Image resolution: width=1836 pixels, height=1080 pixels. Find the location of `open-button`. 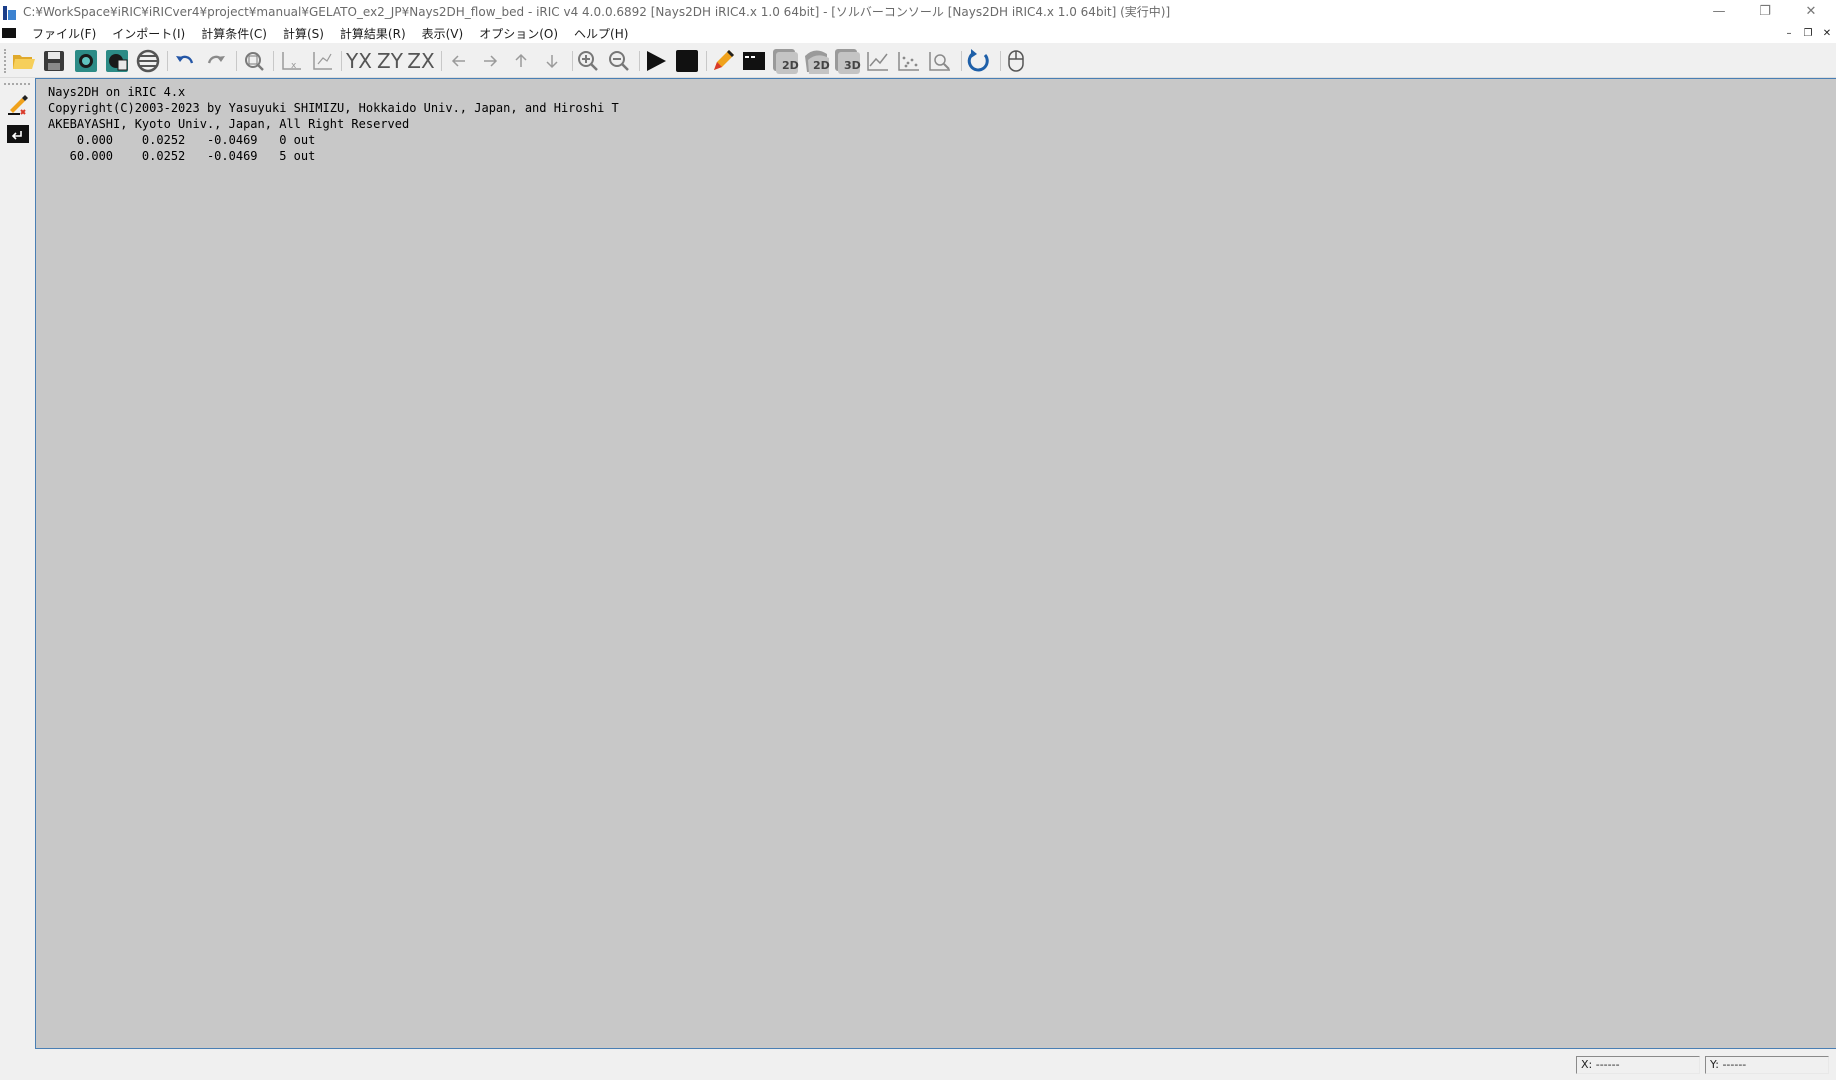

open-button is located at coordinates (24, 61).